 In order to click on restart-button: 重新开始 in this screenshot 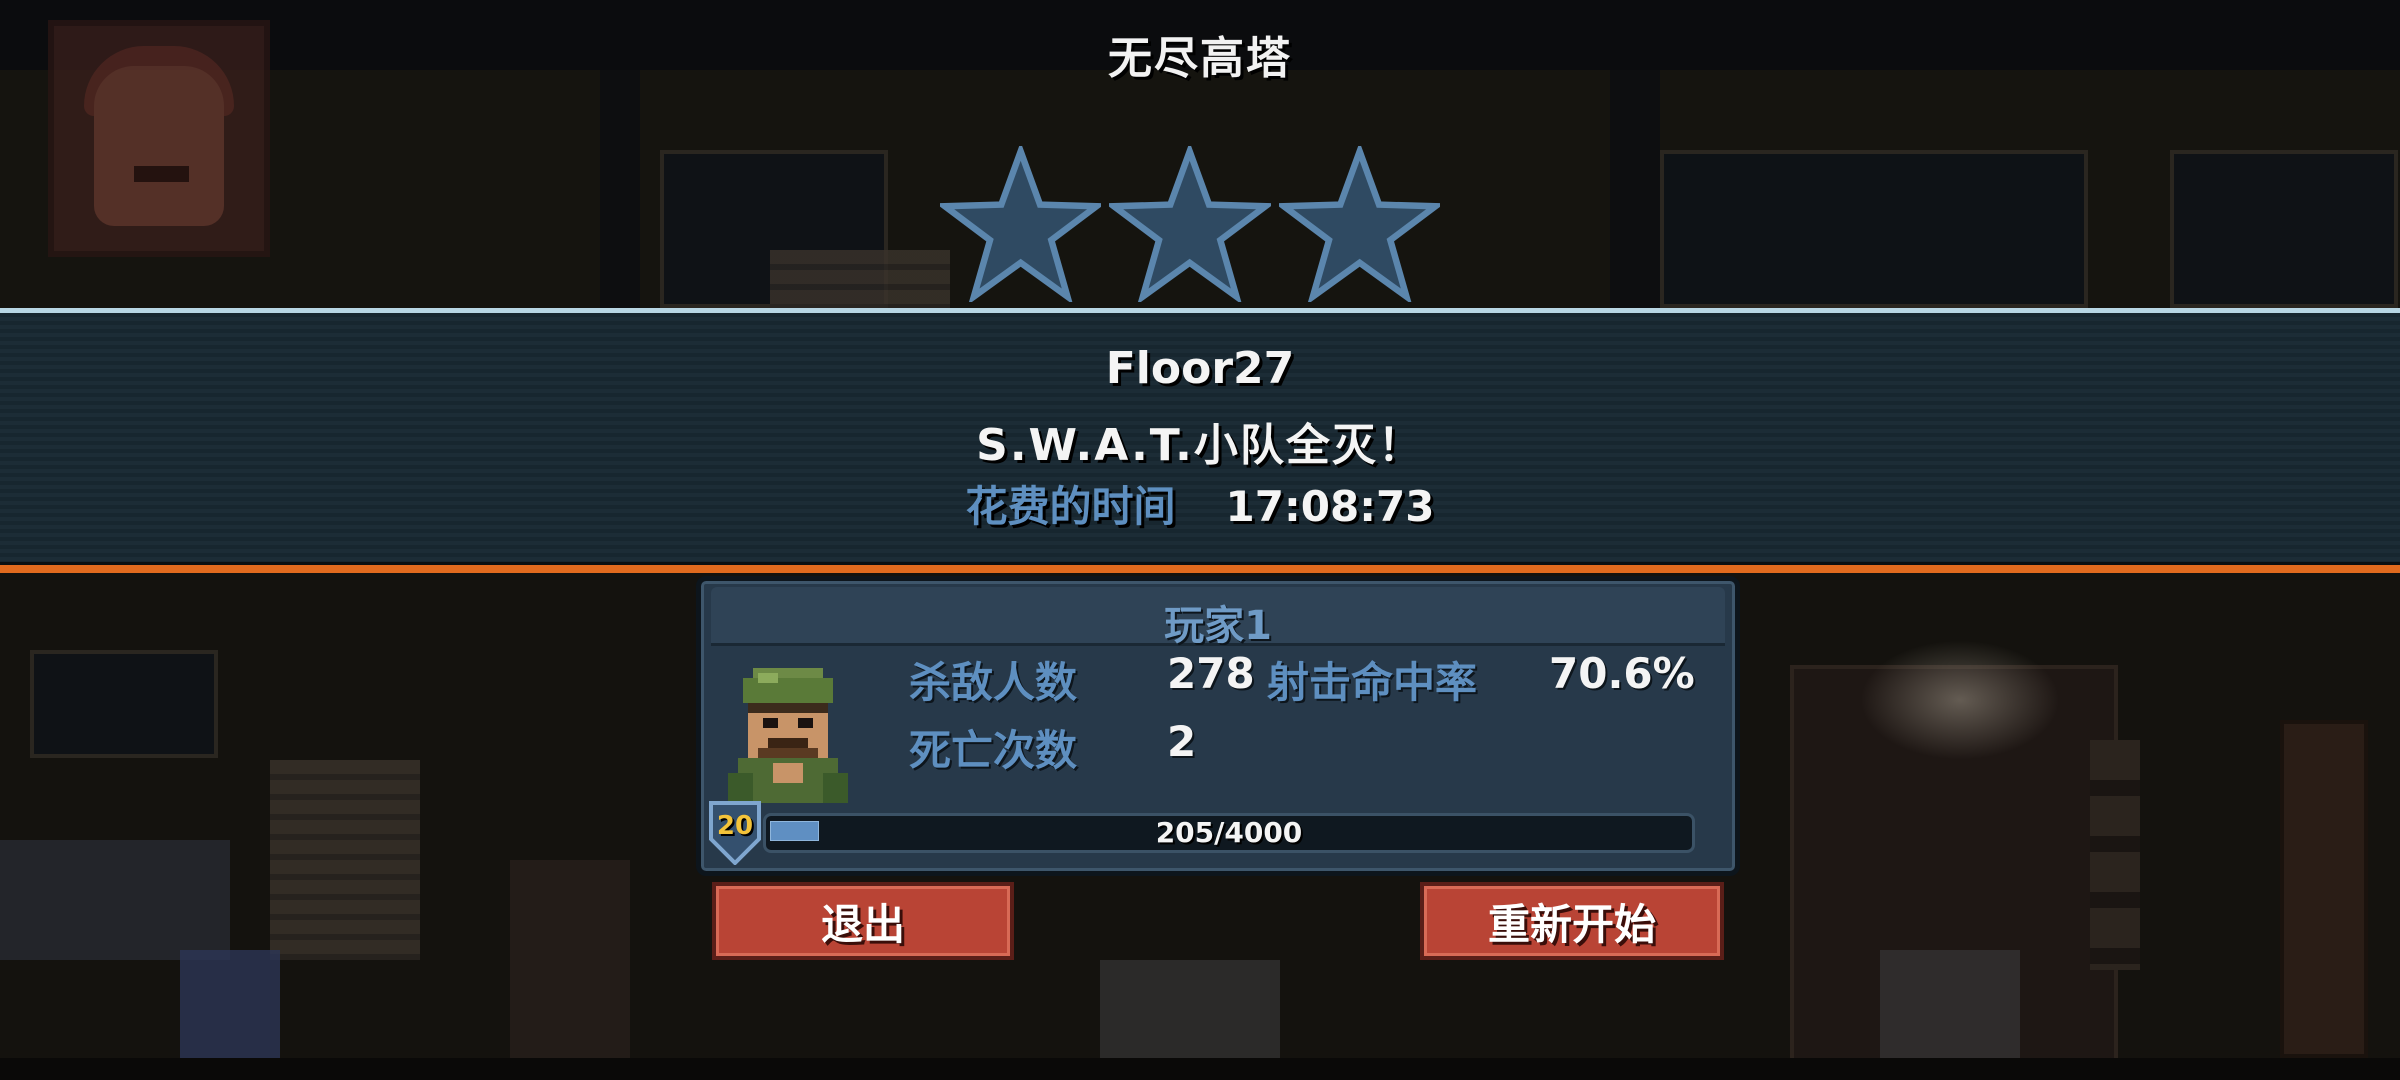, I will do `click(1572, 921)`.